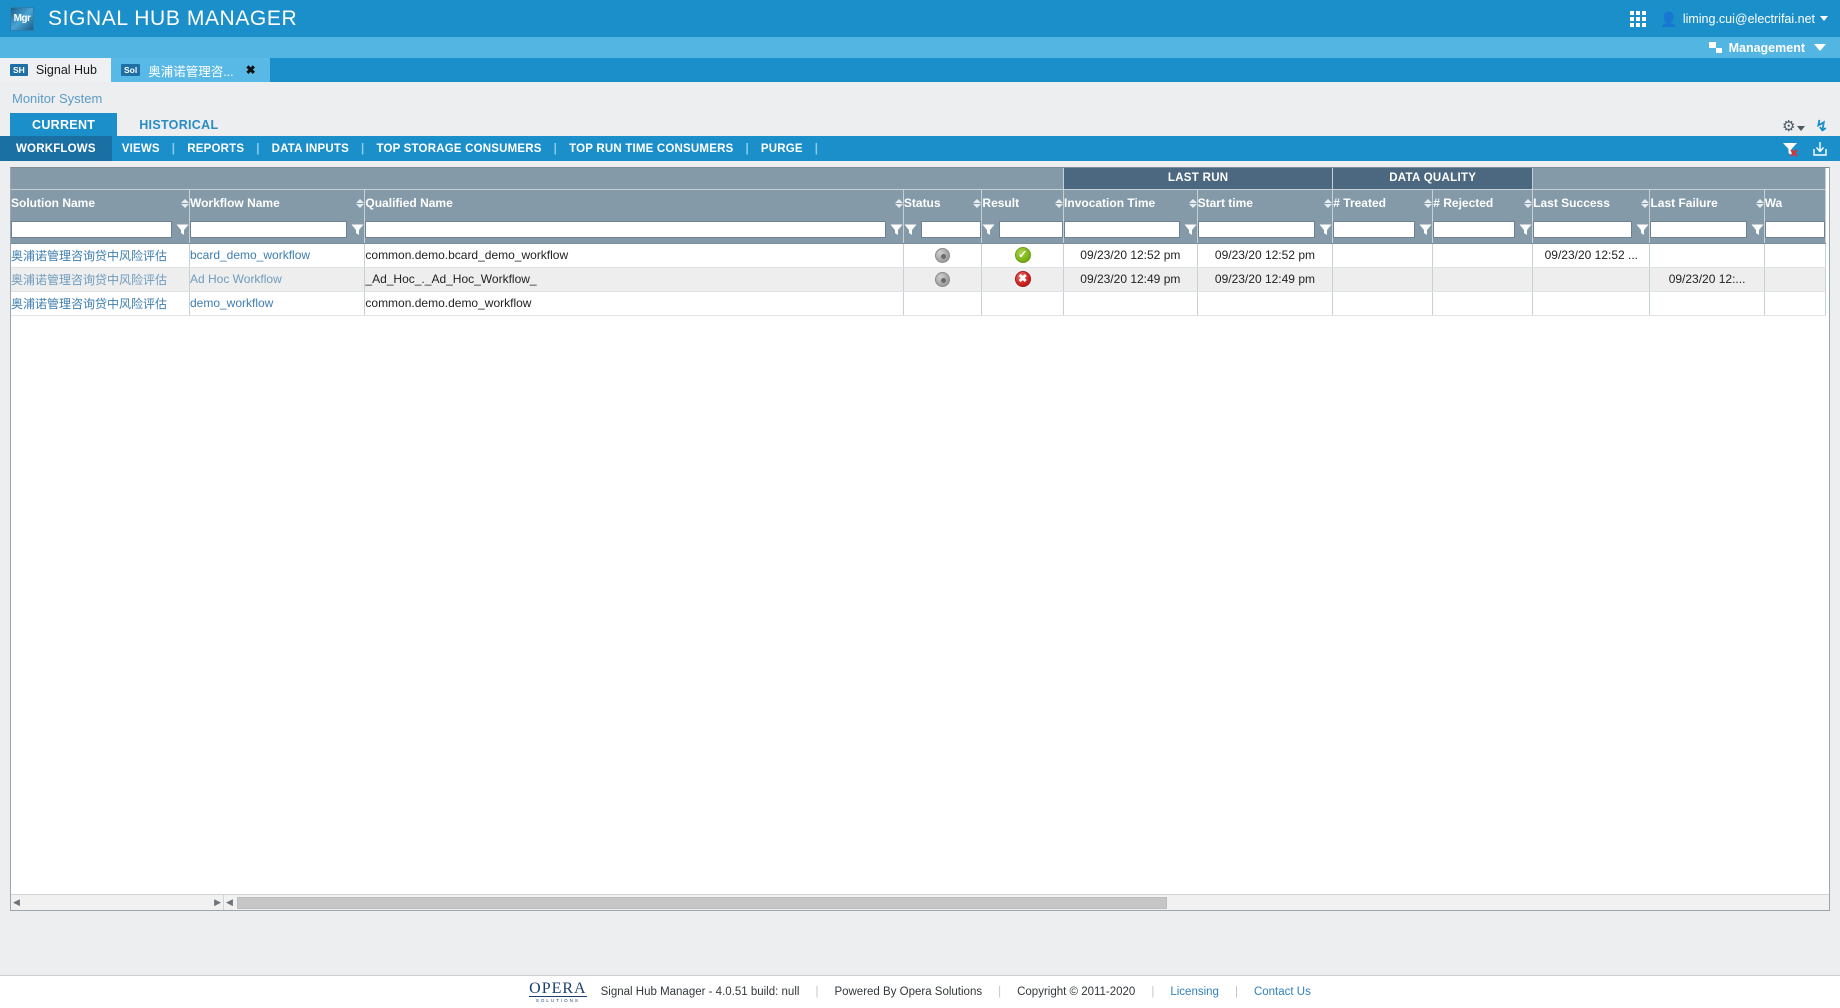 This screenshot has width=1840, height=1008. I want to click on cell-workflow-name: bcard_demo_workflow, so click(277, 255).